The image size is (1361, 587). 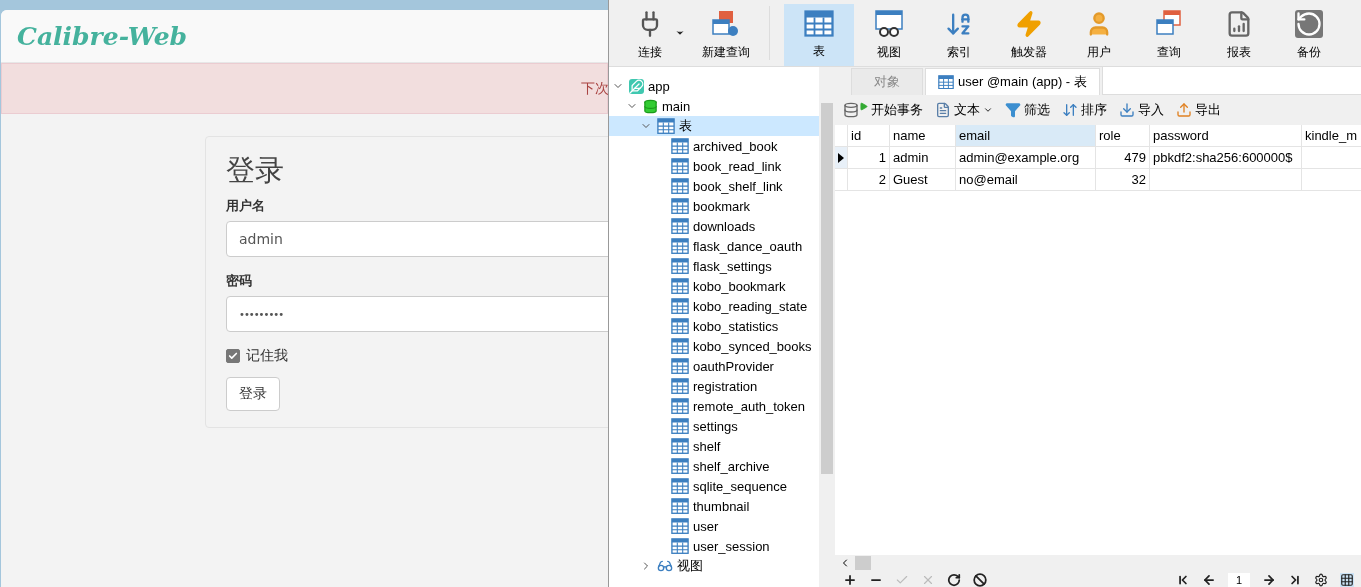 I want to click on action-button: 开始事务, so click(x=883, y=110).